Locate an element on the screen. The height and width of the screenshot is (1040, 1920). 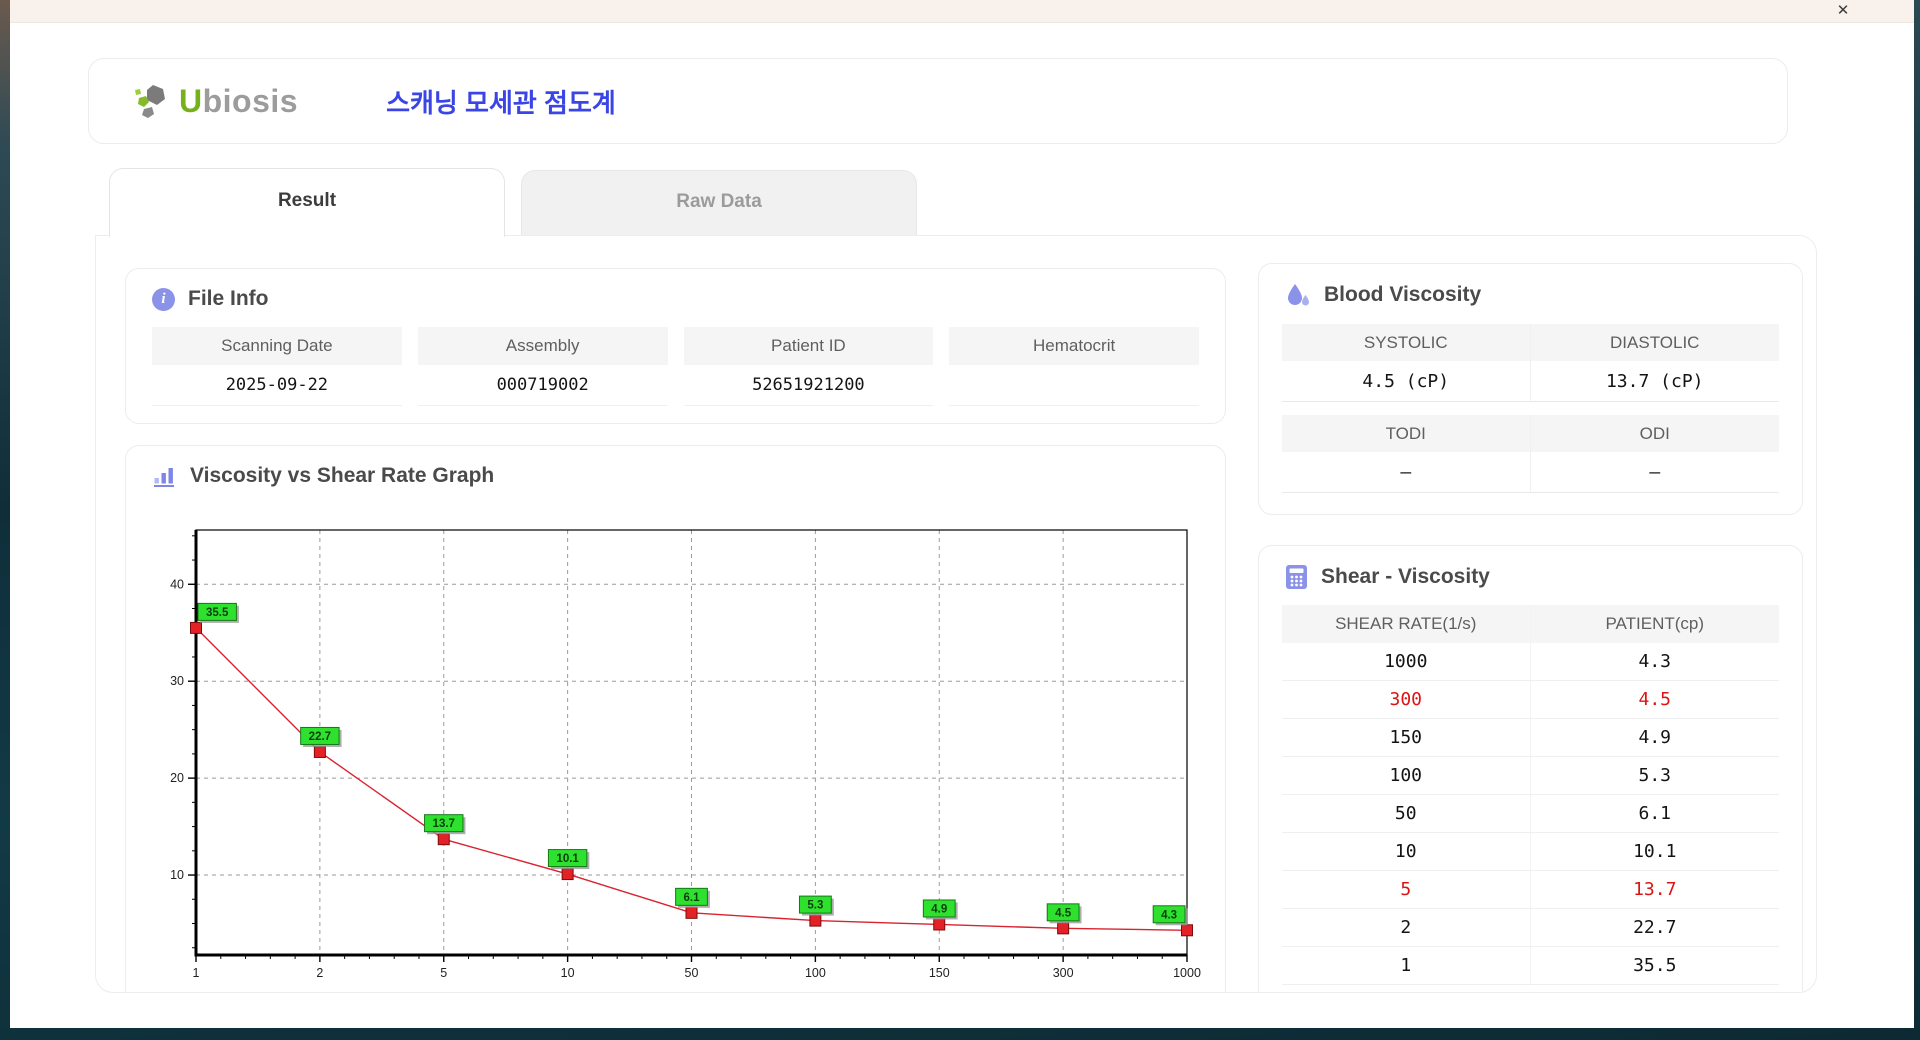
app-logo: Ubiosis is located at coordinates (214, 101).